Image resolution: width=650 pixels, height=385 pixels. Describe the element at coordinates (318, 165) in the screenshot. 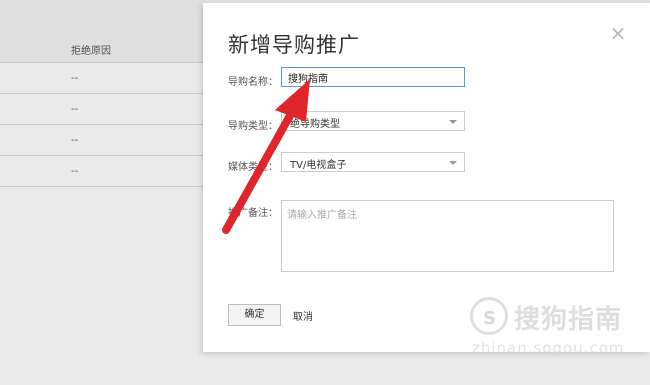

I see `media-type-value: TV/电视盒子` at that location.